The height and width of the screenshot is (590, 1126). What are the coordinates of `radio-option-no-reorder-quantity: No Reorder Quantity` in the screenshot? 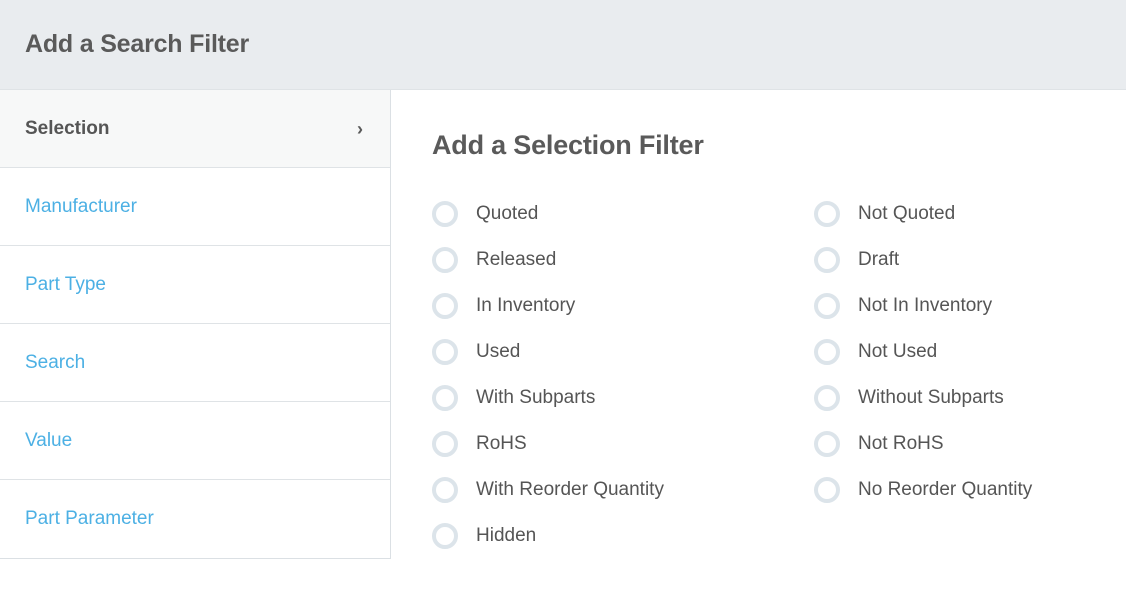 It's located at (964, 490).